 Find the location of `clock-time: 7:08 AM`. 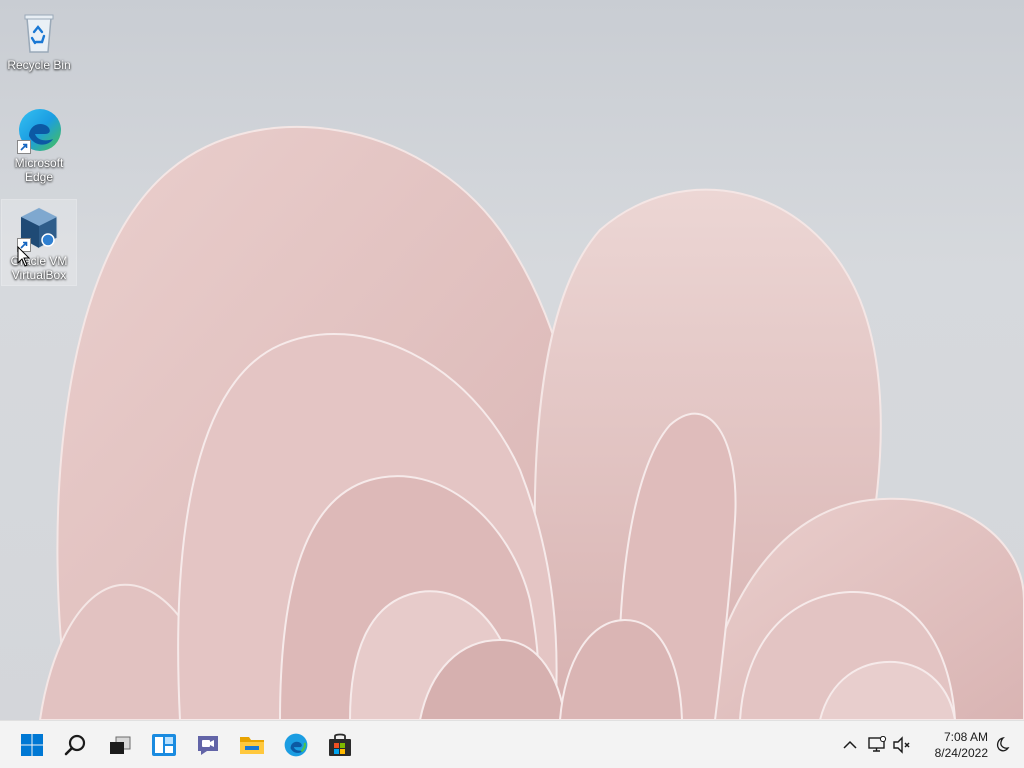

clock-time: 7:08 AM is located at coordinates (965, 737).